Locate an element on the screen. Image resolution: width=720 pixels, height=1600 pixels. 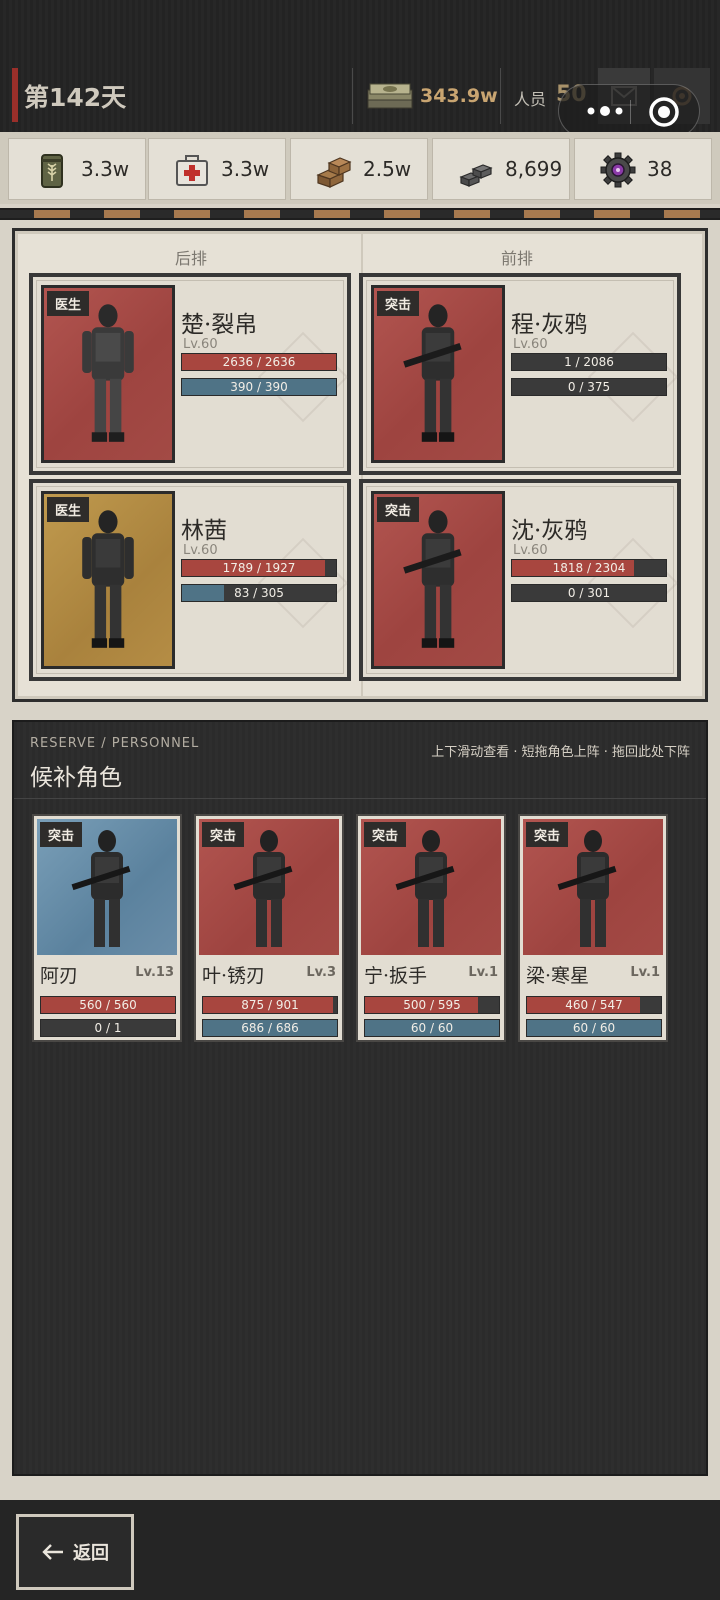
reserve-card: 突击 宁·扳手 Lv.1 500 / 595 60 / 60 is located at coordinates (431, 928).